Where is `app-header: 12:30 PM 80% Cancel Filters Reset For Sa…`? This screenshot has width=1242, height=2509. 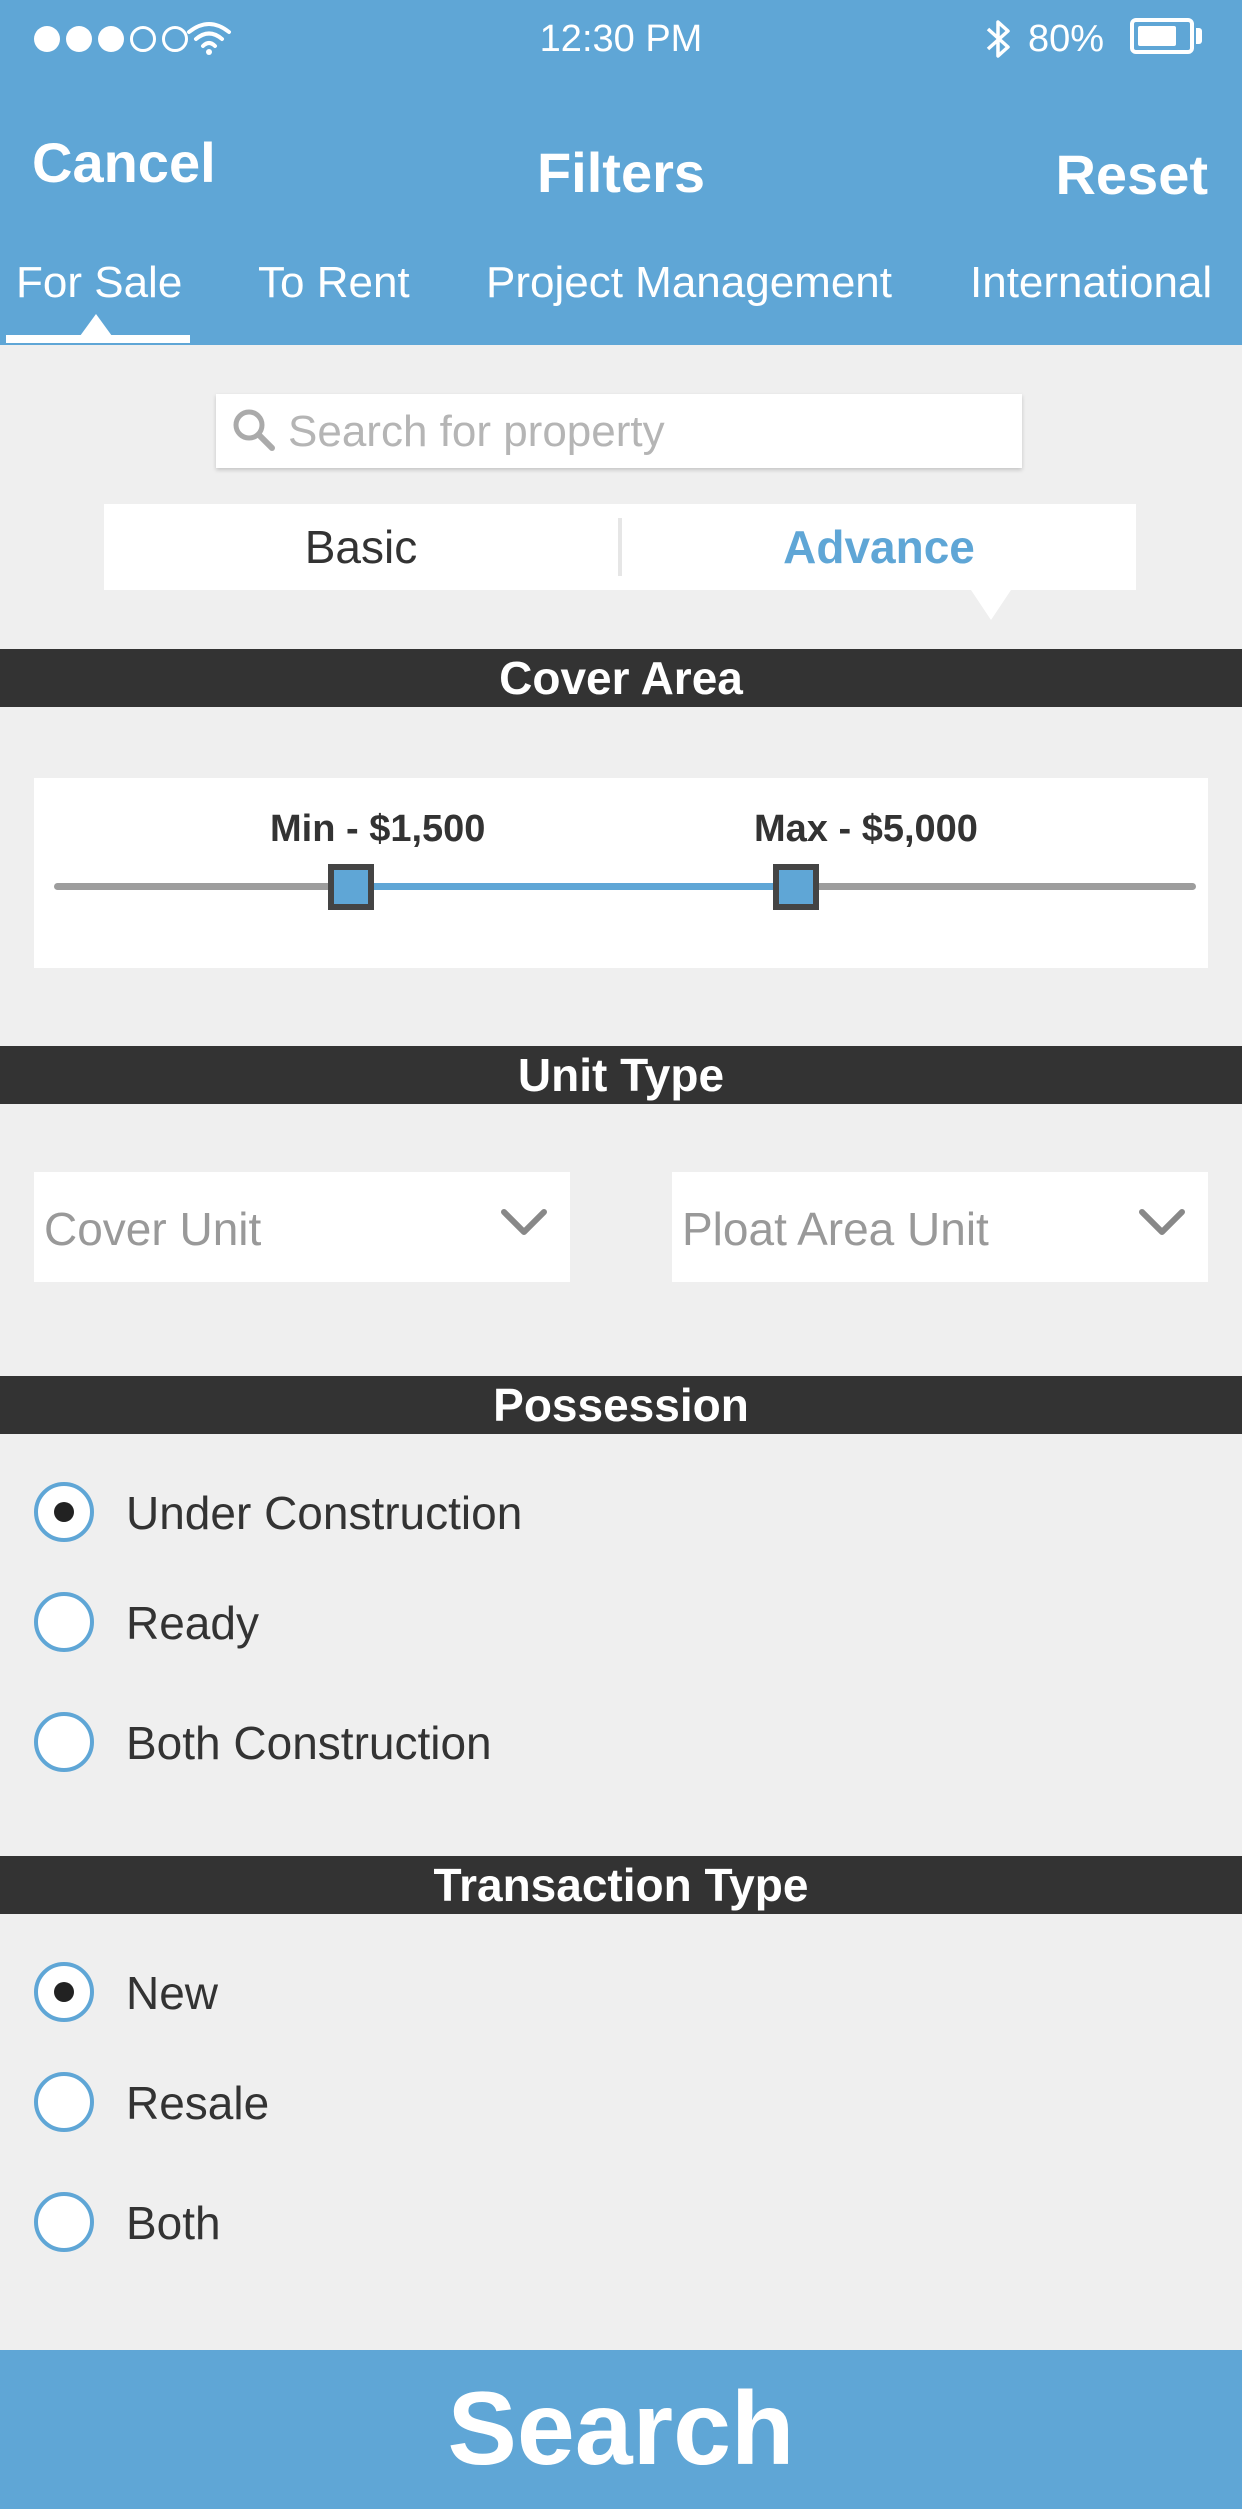 app-header: 12:30 PM 80% Cancel Filters Reset For Sa… is located at coordinates (621, 172).